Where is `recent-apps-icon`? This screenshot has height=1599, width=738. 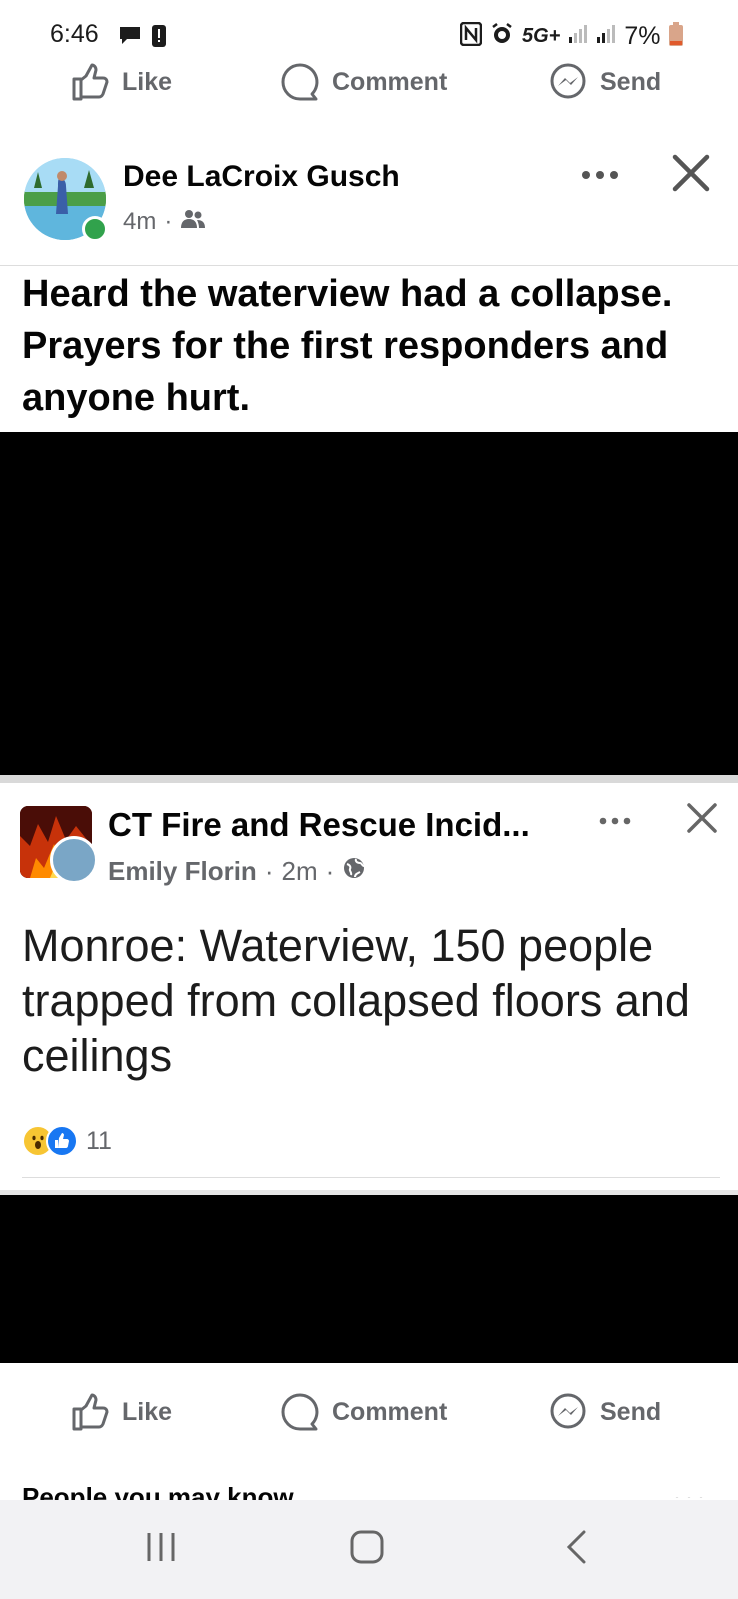
recent-apps-icon is located at coordinates (161, 1549).